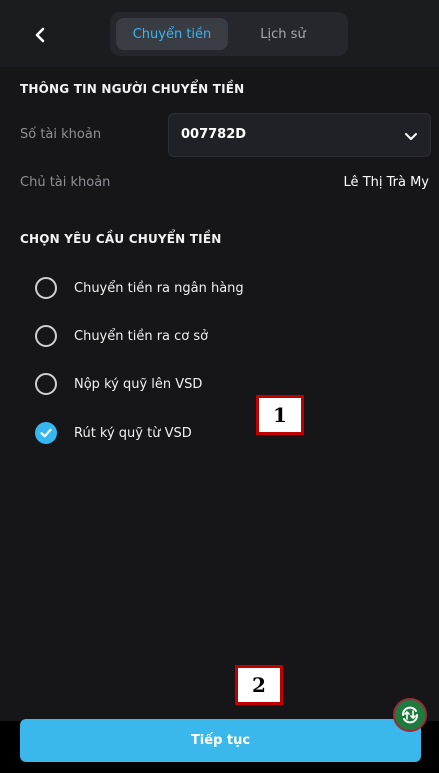  Describe the element at coordinates (141, 336) in the screenshot. I see `option-label: Chuyển tiền ra cơ sở` at that location.